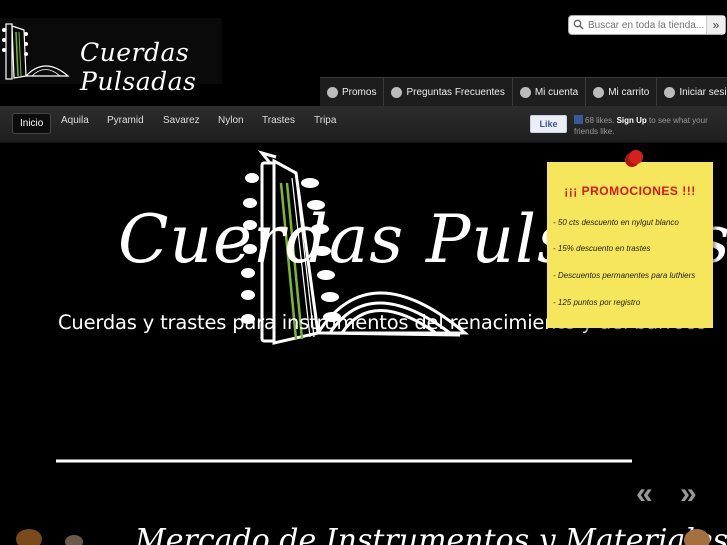 The image size is (727, 545). I want to click on search-box: », so click(647, 25).